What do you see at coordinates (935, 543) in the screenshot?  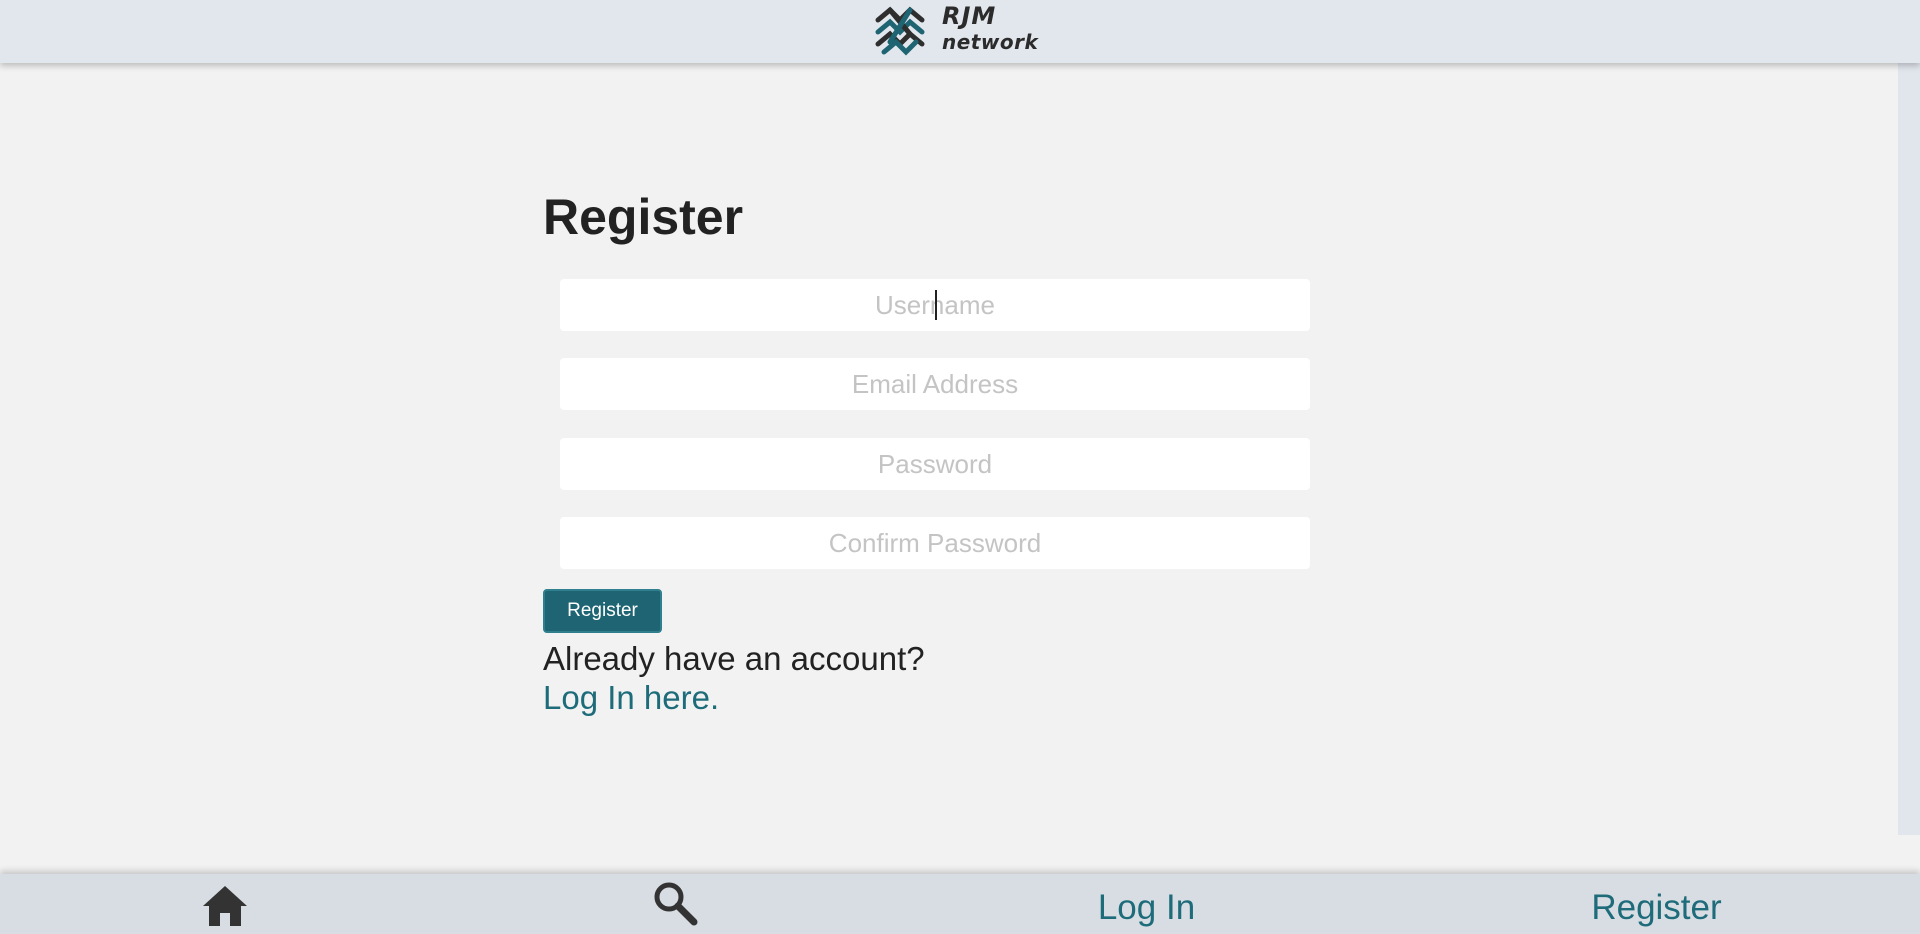 I see `confirm-password-input` at bounding box center [935, 543].